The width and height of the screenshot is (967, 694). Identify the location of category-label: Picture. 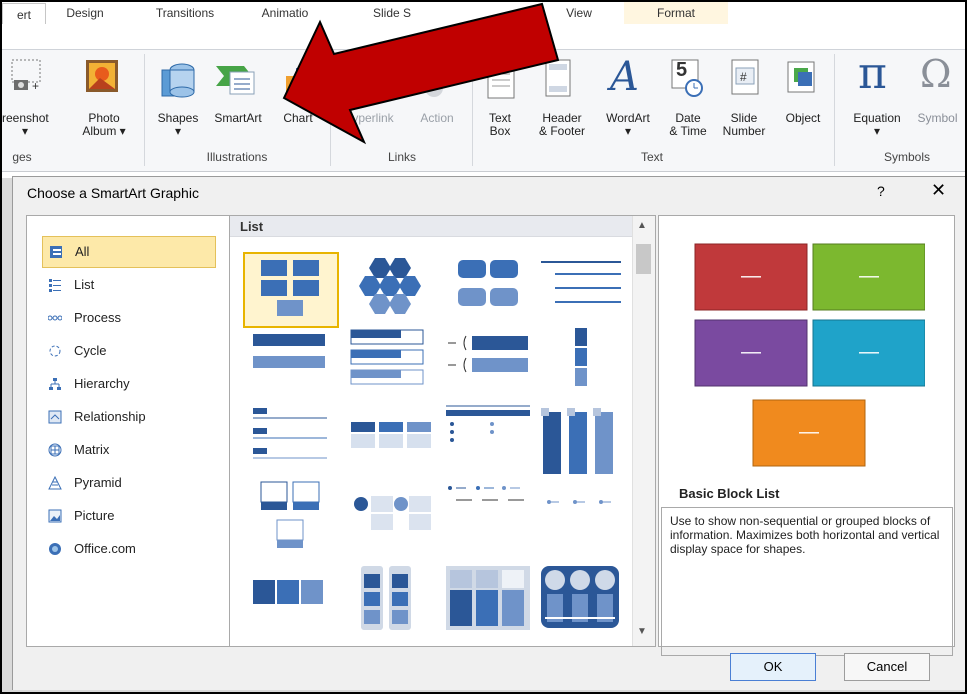
(94, 515).